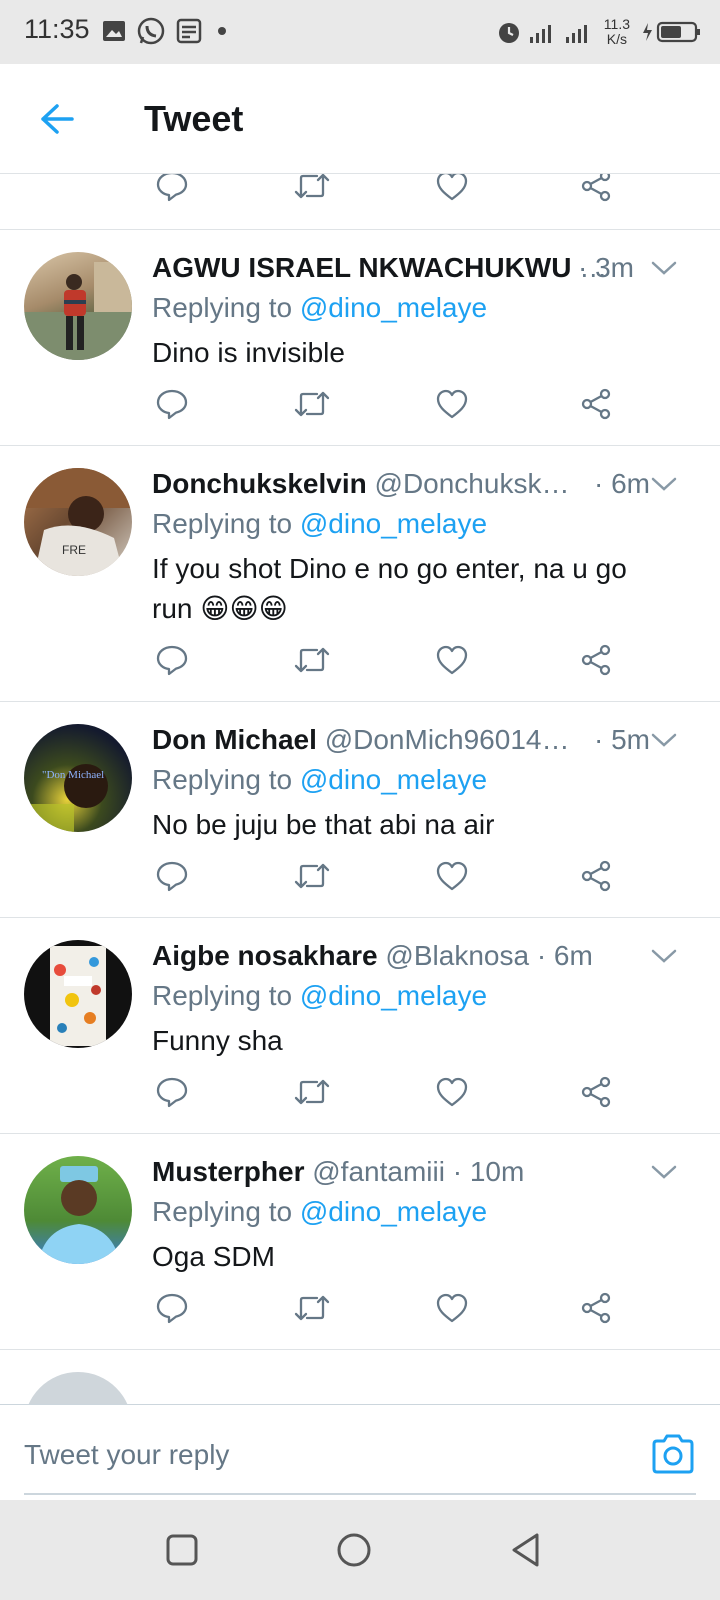 This screenshot has width=720, height=1600. What do you see at coordinates (189, 31) in the screenshot?
I see `news-icon` at bounding box center [189, 31].